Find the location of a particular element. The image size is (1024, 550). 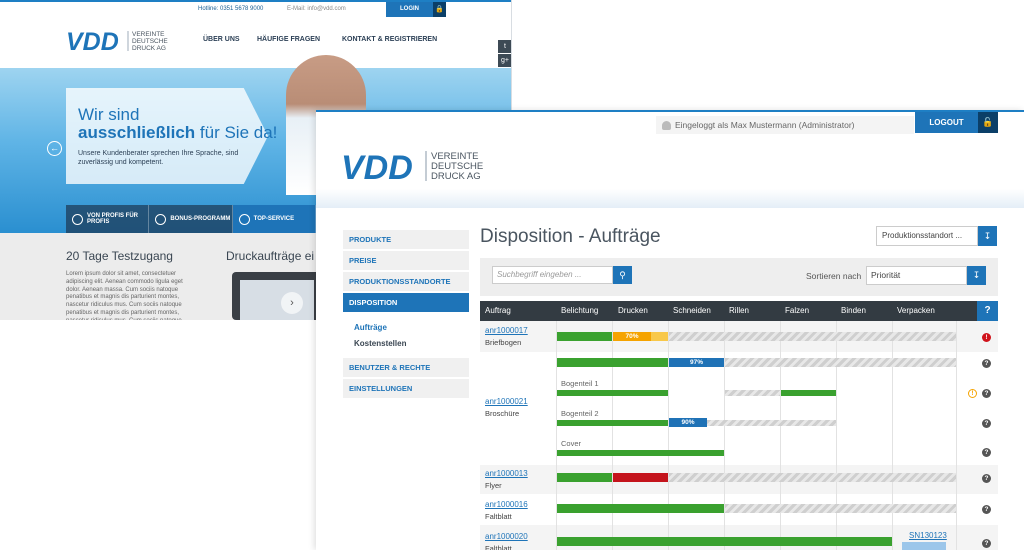

logo-line-1: VEREINTE is located at coordinates (148, 34).